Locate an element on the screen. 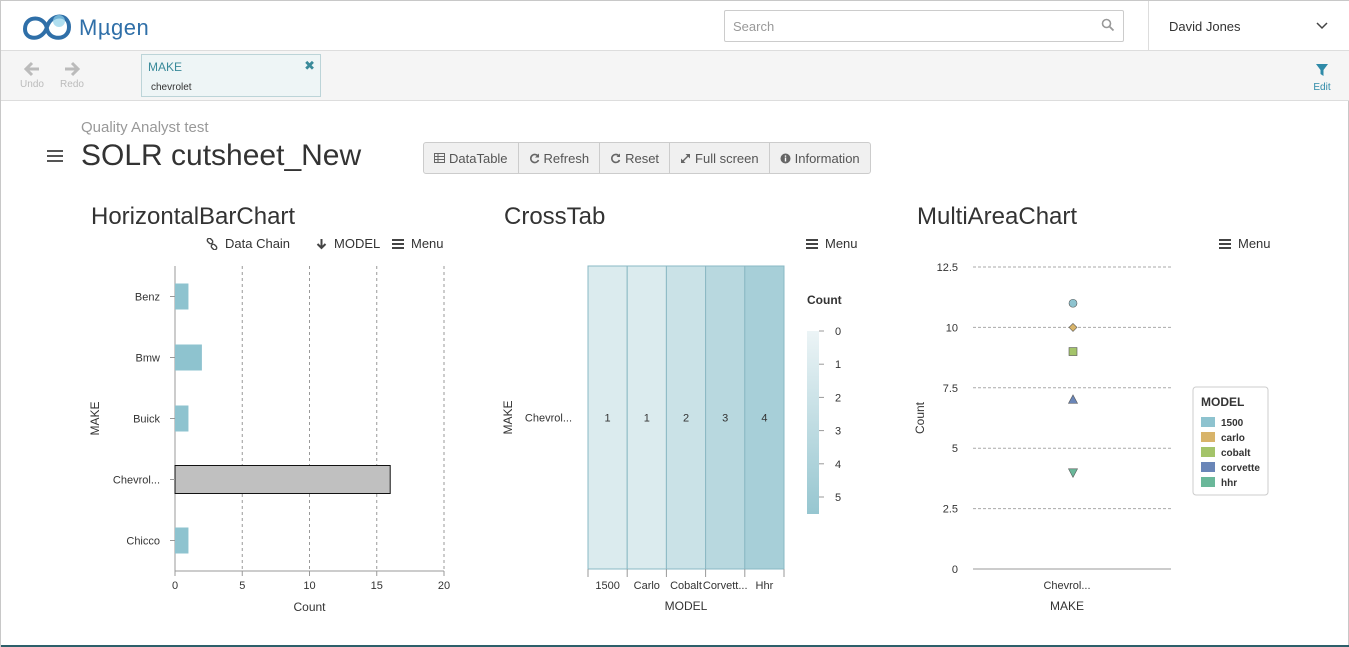  refresh-label: Refresh is located at coordinates (566, 158).